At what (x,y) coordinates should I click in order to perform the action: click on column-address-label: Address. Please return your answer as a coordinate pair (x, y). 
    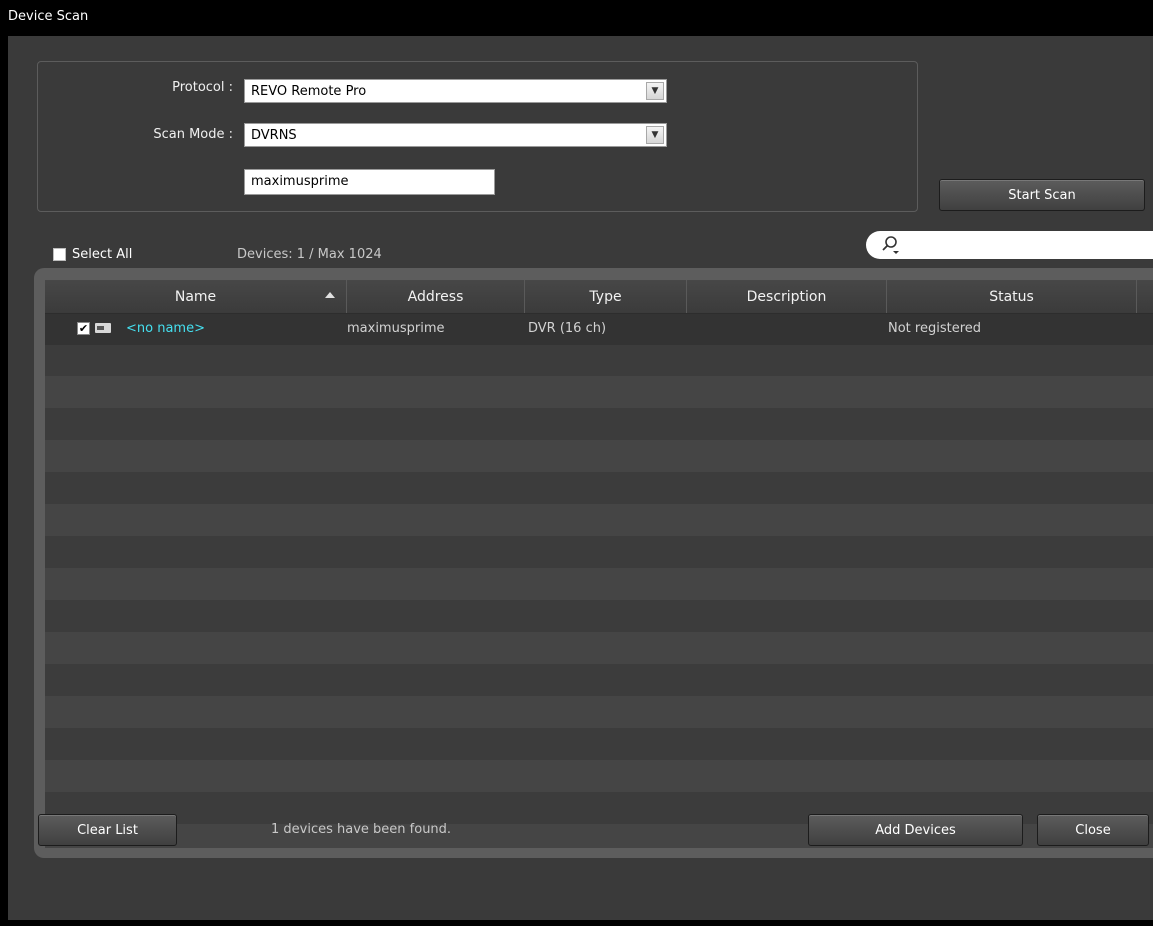
    Looking at the image, I should click on (435, 296).